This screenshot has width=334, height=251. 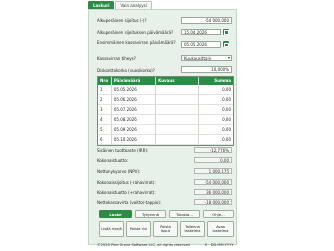 I want to click on table-row: 2 05.06.2026 0,00, so click(x=165, y=100).